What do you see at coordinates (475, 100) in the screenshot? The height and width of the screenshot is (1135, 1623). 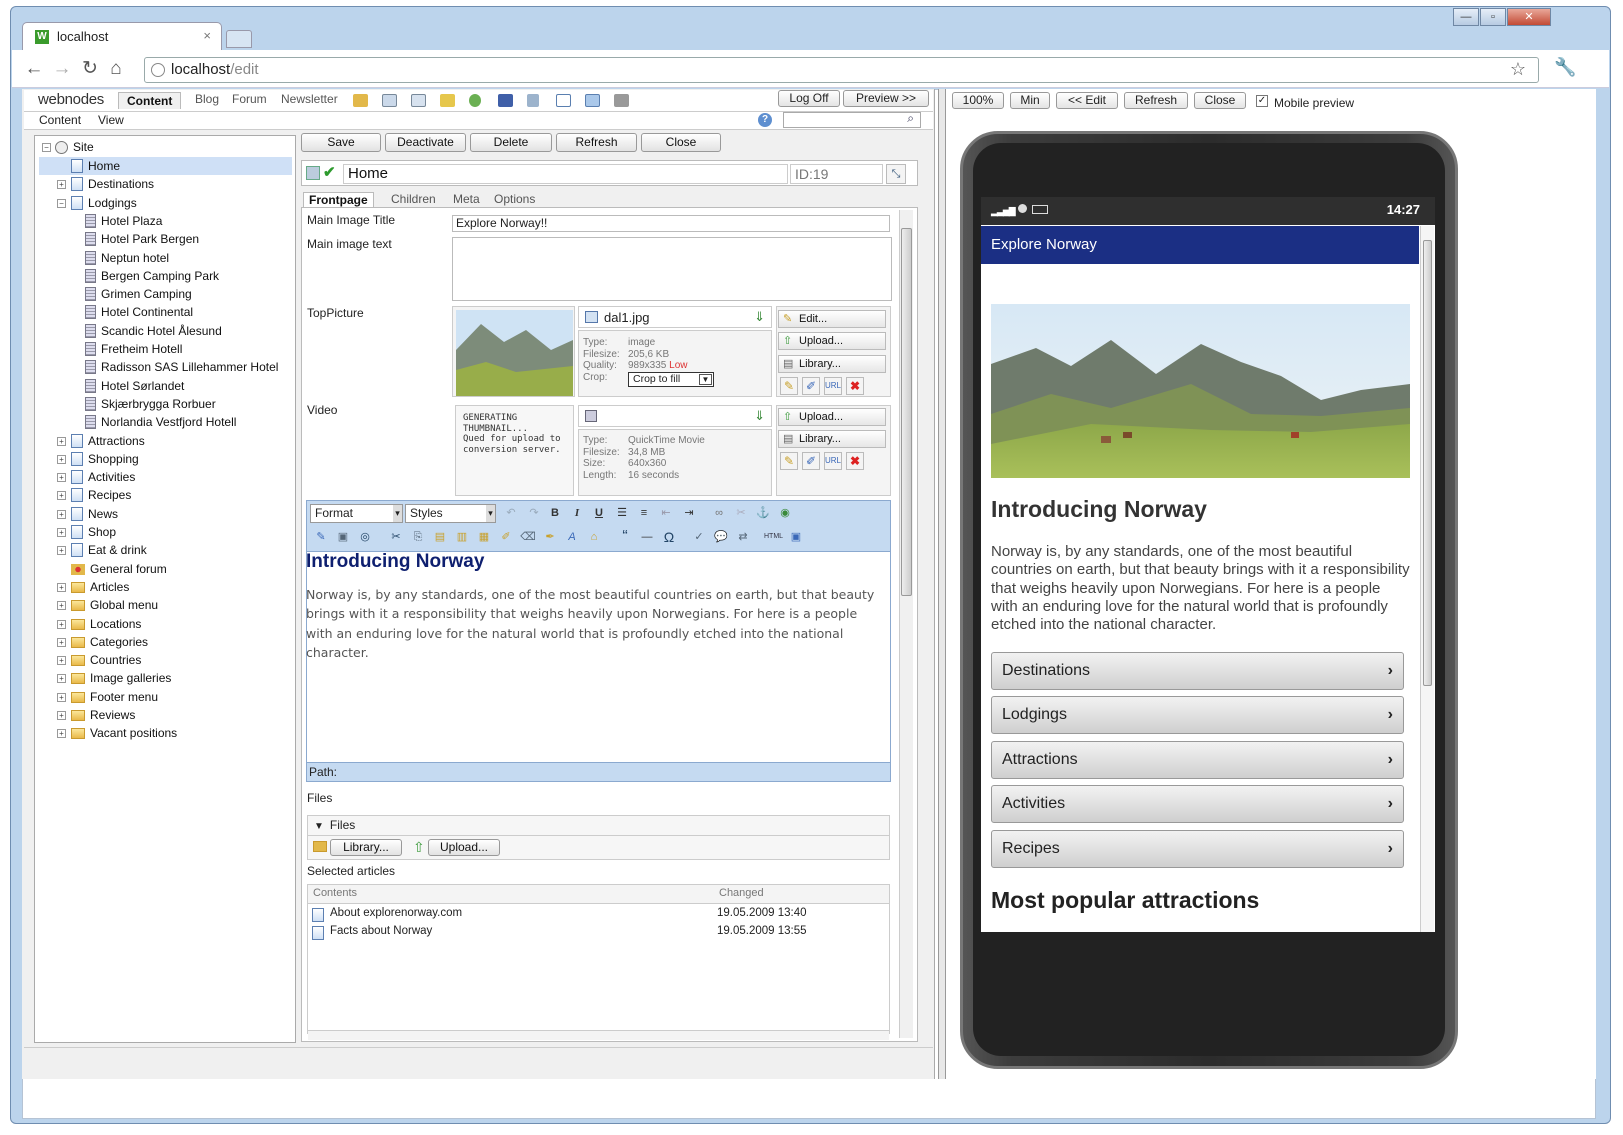 I see `user-icon` at bounding box center [475, 100].